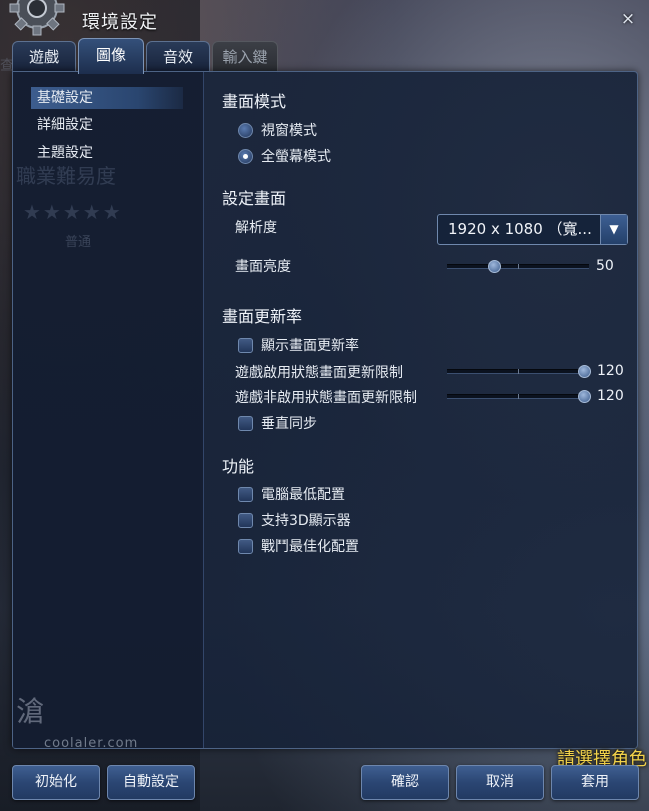 This screenshot has height=811, width=649. What do you see at coordinates (628, 19) in the screenshot?
I see `close-icon: ×` at bounding box center [628, 19].